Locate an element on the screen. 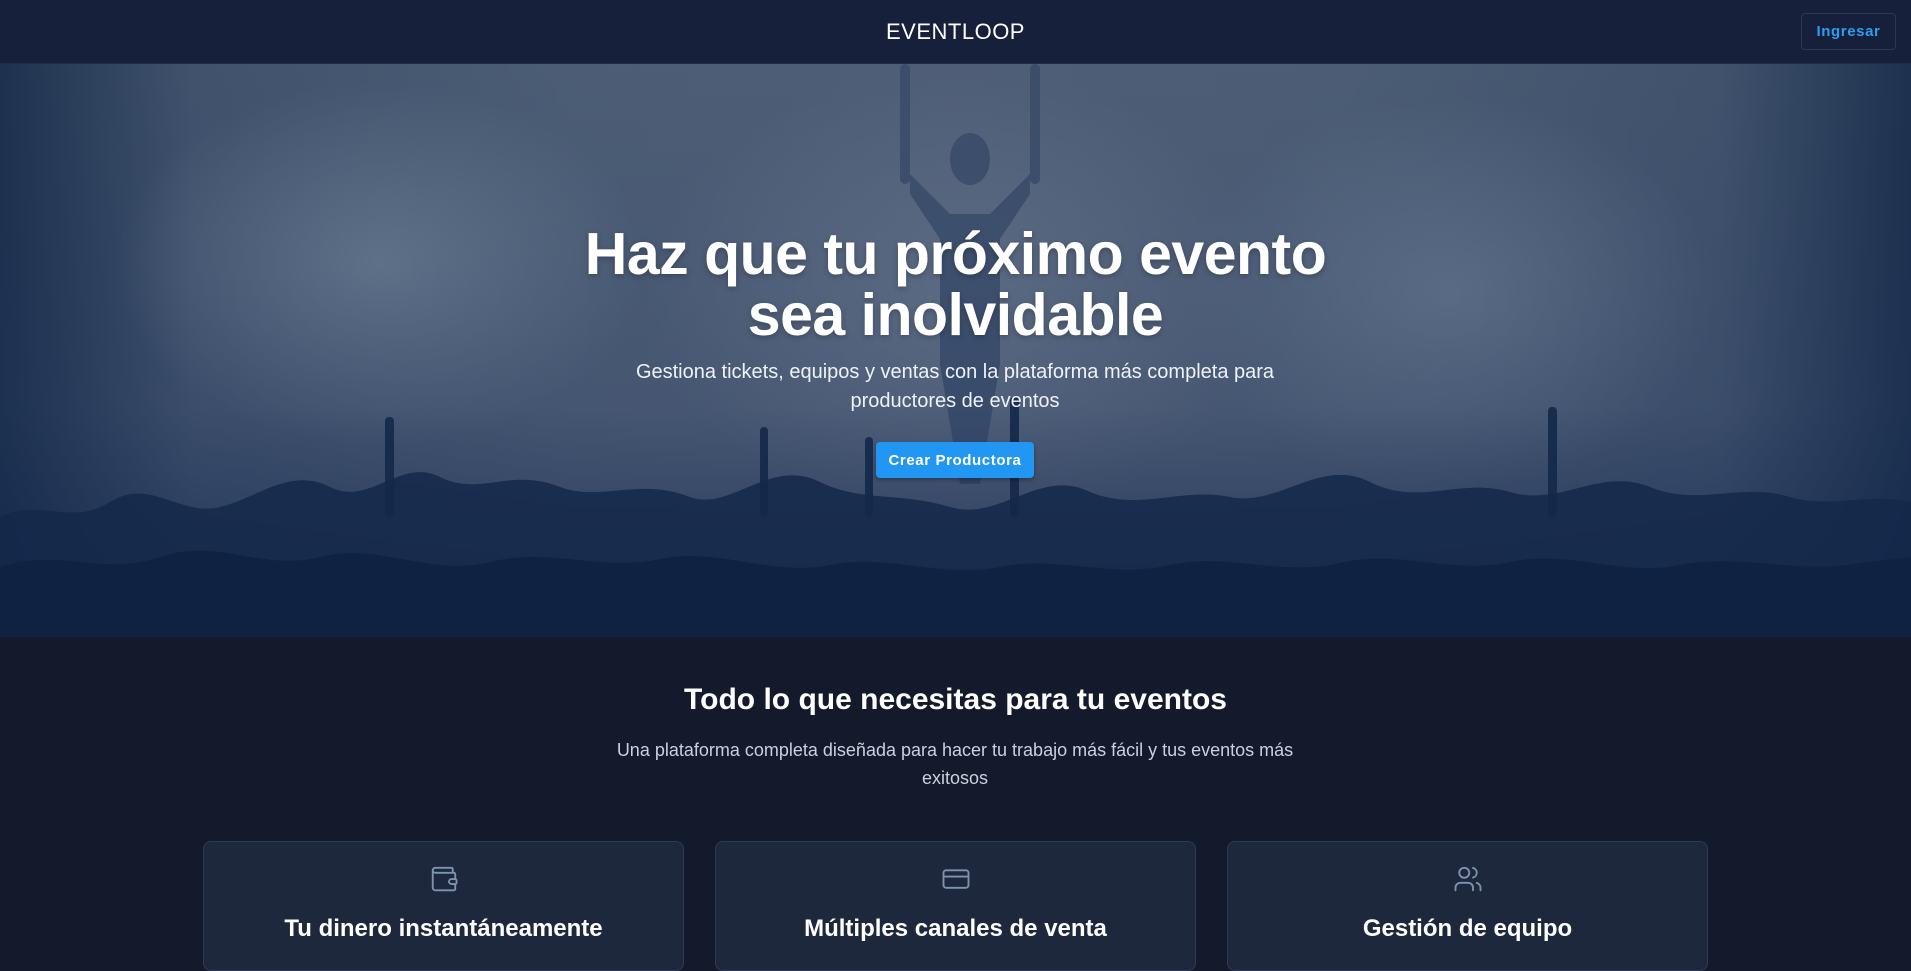 This screenshot has height=971, width=1911. features-title: Todo lo que necesitas para tu eventos is located at coordinates (955, 699).